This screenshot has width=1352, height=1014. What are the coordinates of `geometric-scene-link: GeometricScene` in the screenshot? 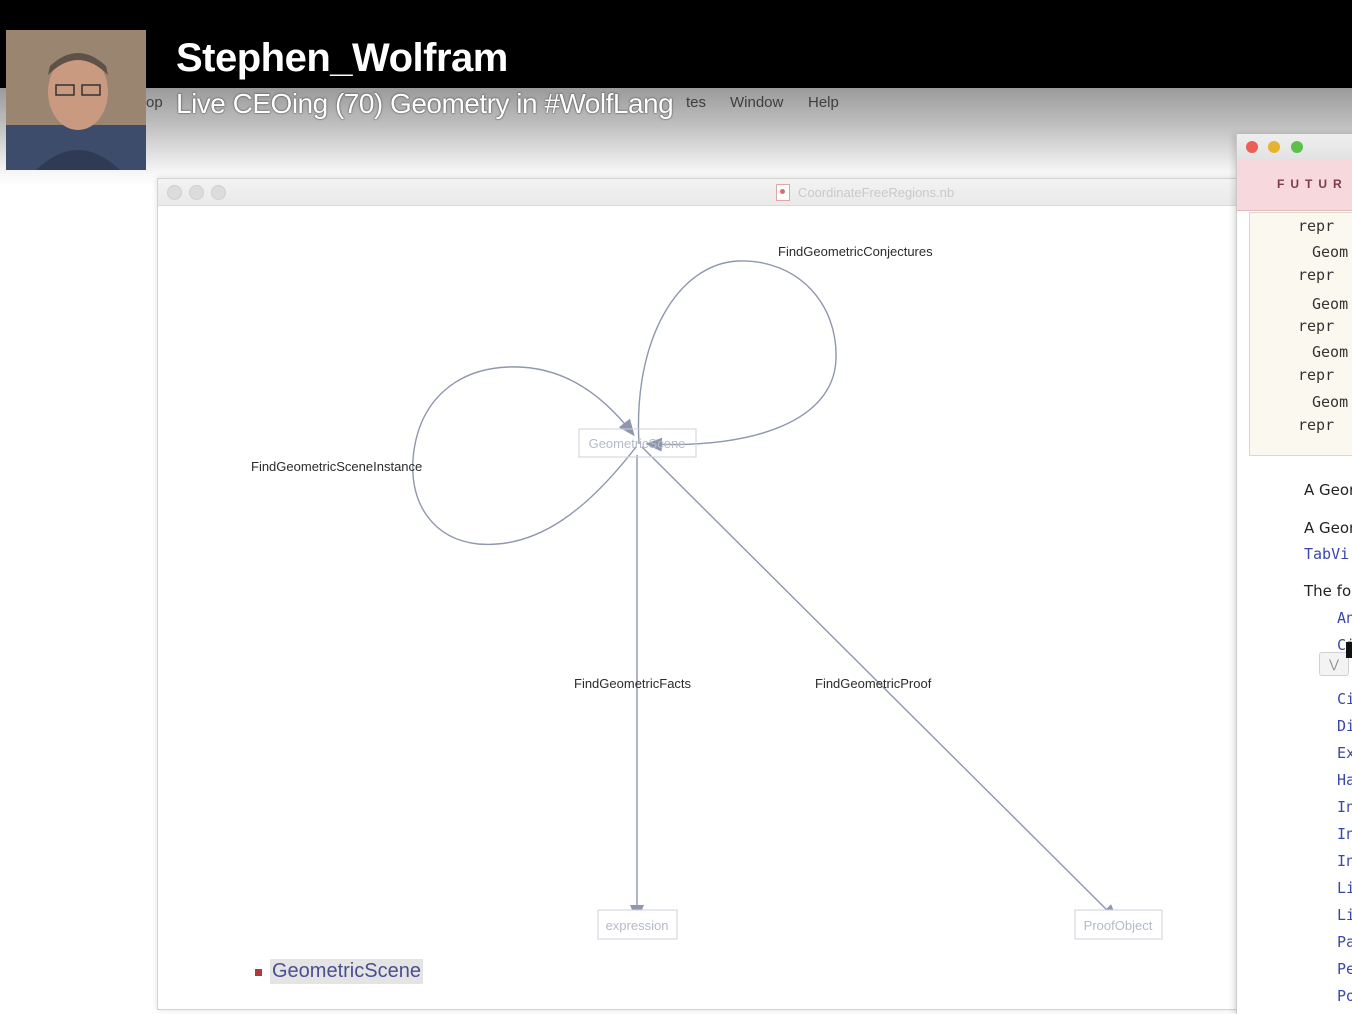 It's located at (346, 971).